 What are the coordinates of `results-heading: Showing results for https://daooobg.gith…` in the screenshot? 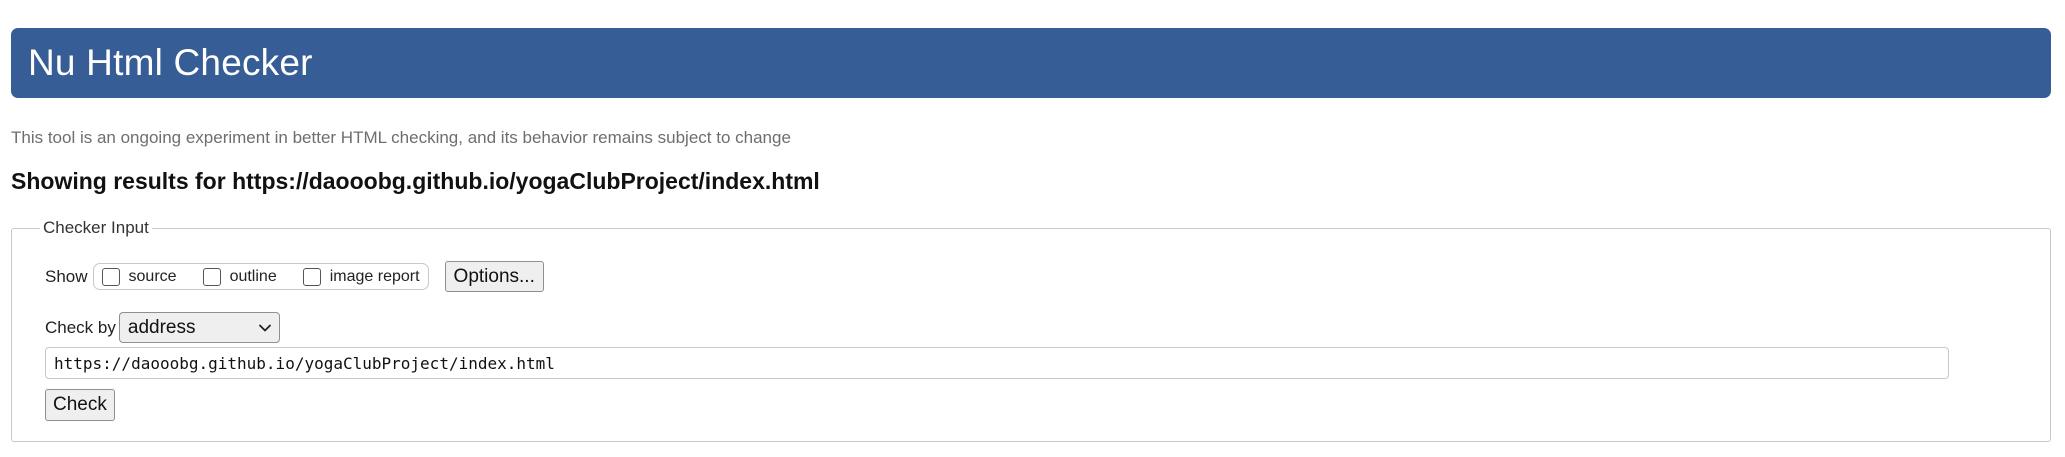 It's located at (415, 181).